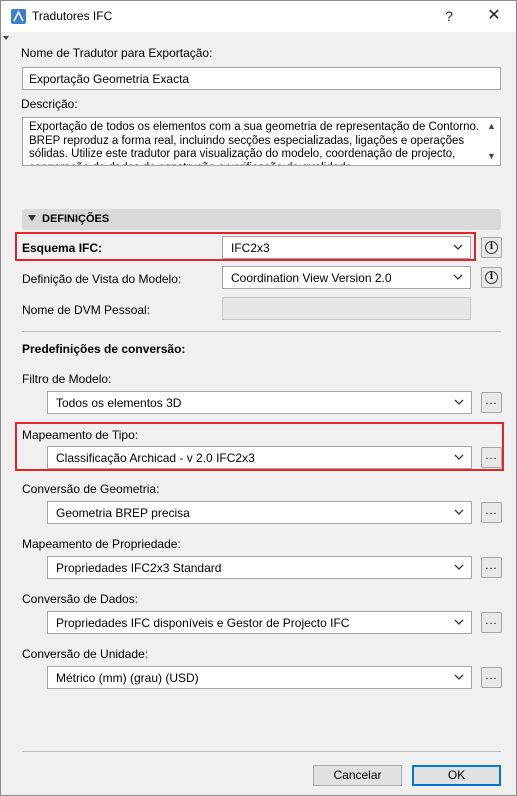 Image resolution: width=517 pixels, height=796 pixels. What do you see at coordinates (127, 678) in the screenshot?
I see `unit-conversion-value: Métrico (mm) (grau) (USD)` at bounding box center [127, 678].